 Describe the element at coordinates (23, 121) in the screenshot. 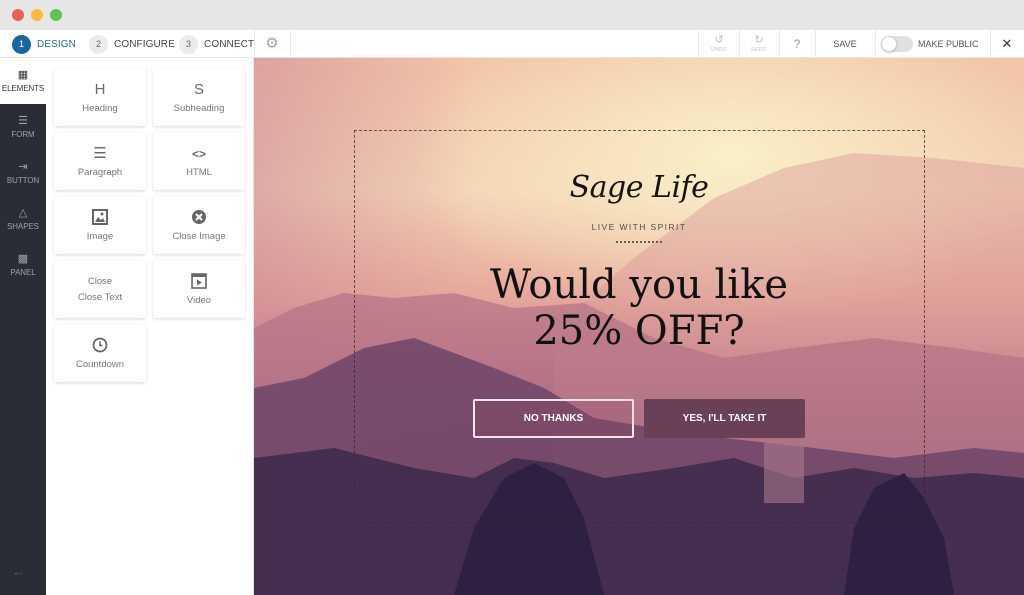

I see `form-list-icon: ☰` at that location.